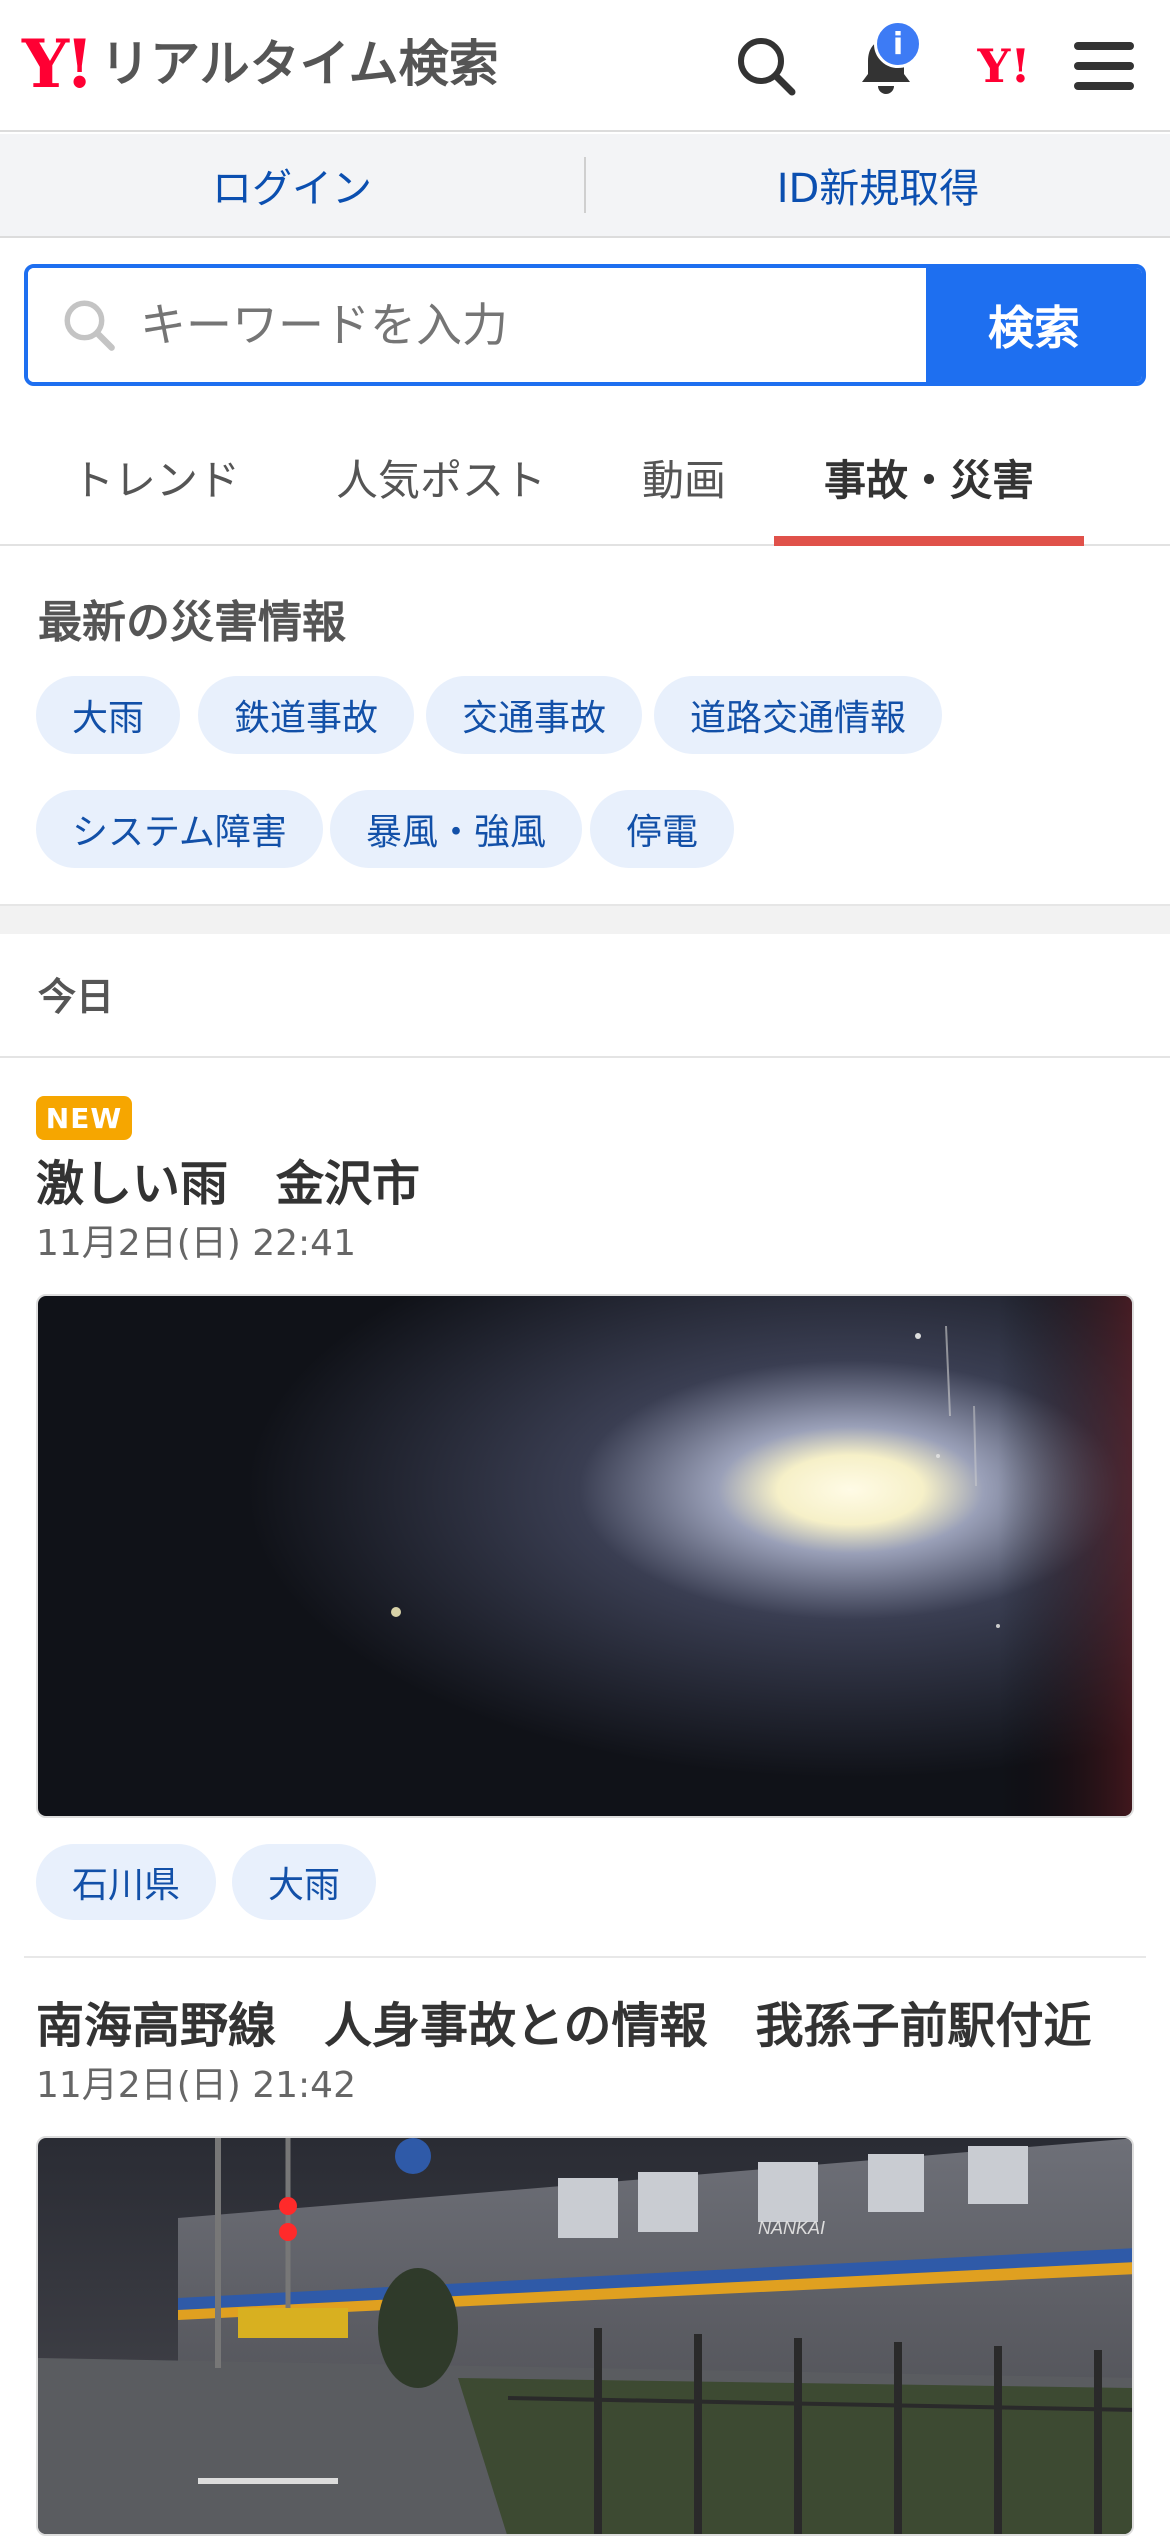 The width and height of the screenshot is (1170, 2536). What do you see at coordinates (585, 919) in the screenshot?
I see `section-gap` at bounding box center [585, 919].